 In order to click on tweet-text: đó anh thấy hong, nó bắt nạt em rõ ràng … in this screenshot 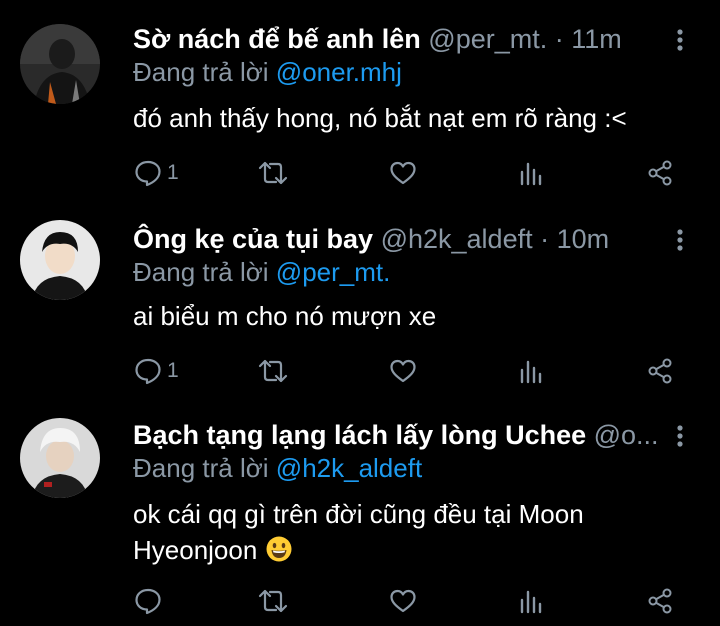, I will do `click(380, 118)`.